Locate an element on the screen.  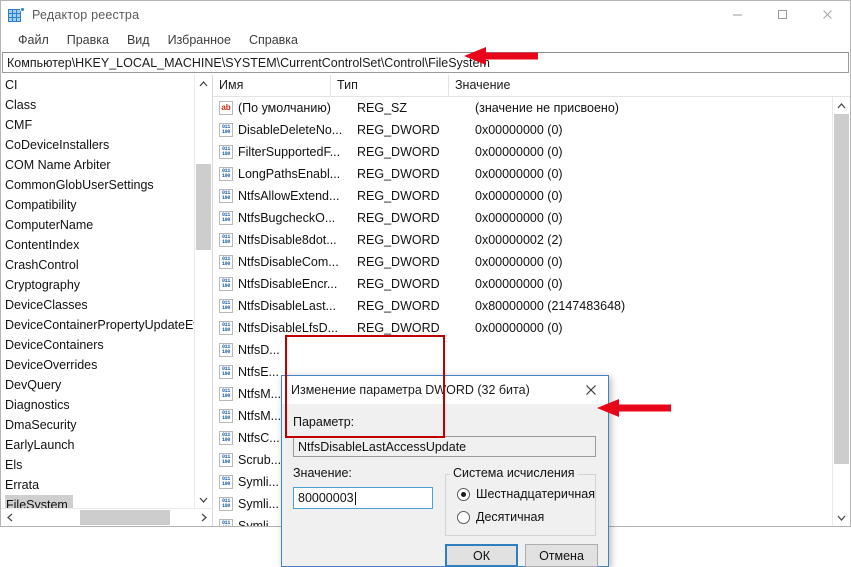
tree-item: EarlyLaunch is located at coordinates (97, 445).